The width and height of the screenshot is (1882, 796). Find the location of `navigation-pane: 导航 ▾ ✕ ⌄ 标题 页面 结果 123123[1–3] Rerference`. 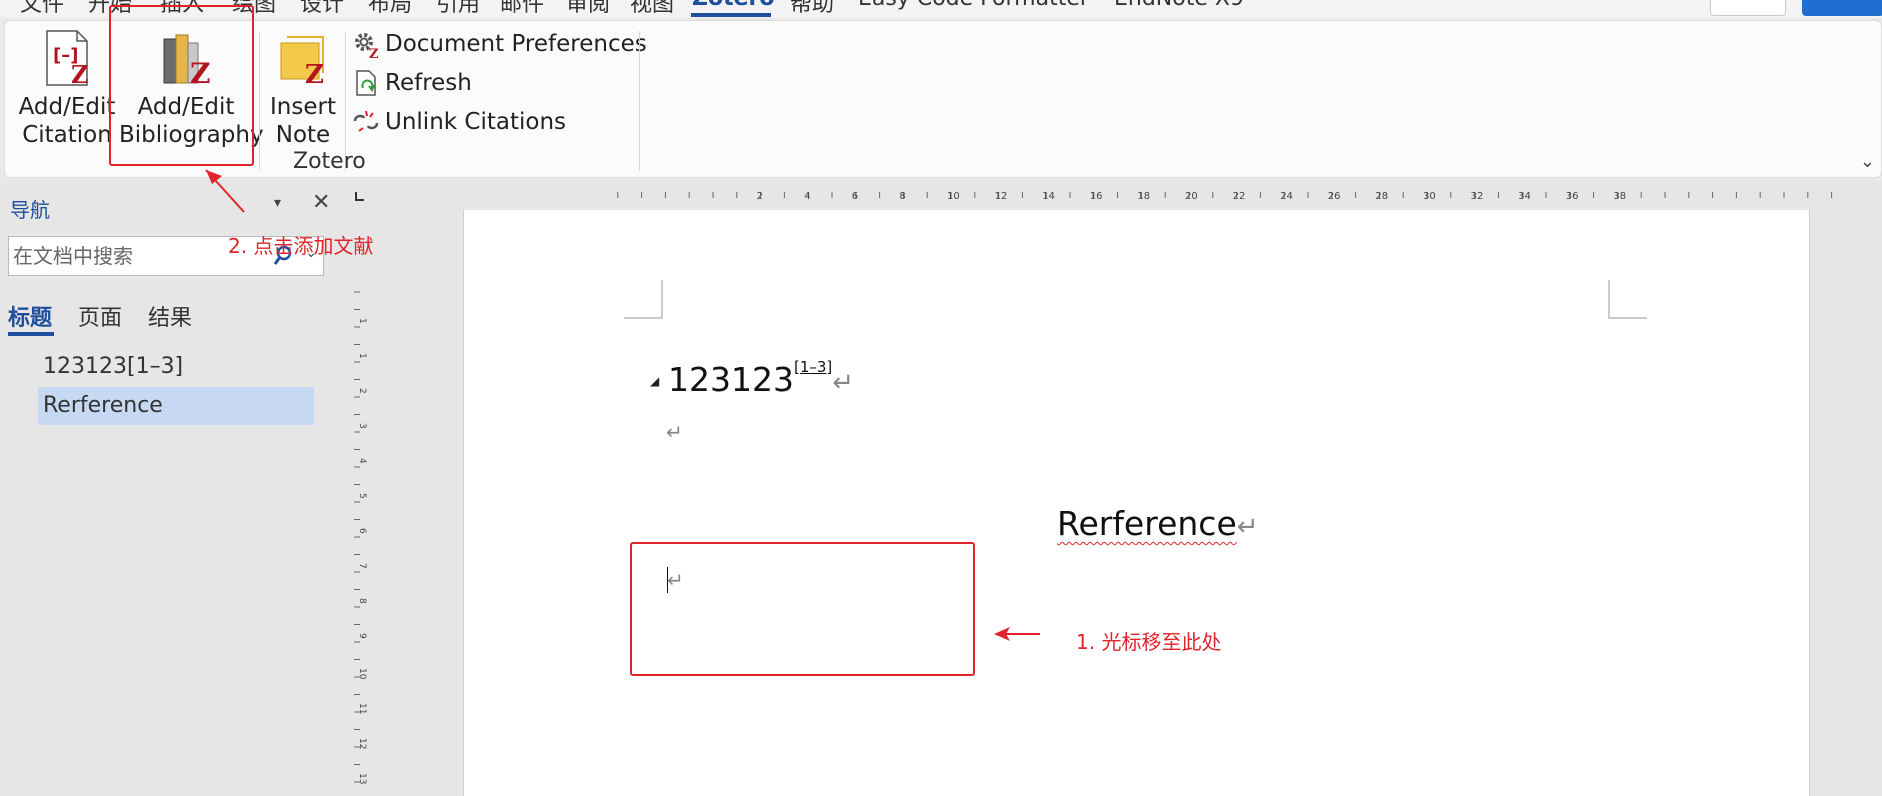

navigation-pane: 导航 ▾ ✕ ⌄ 标题 页面 结果 123123[1–3] Rerference is located at coordinates (173, 488).